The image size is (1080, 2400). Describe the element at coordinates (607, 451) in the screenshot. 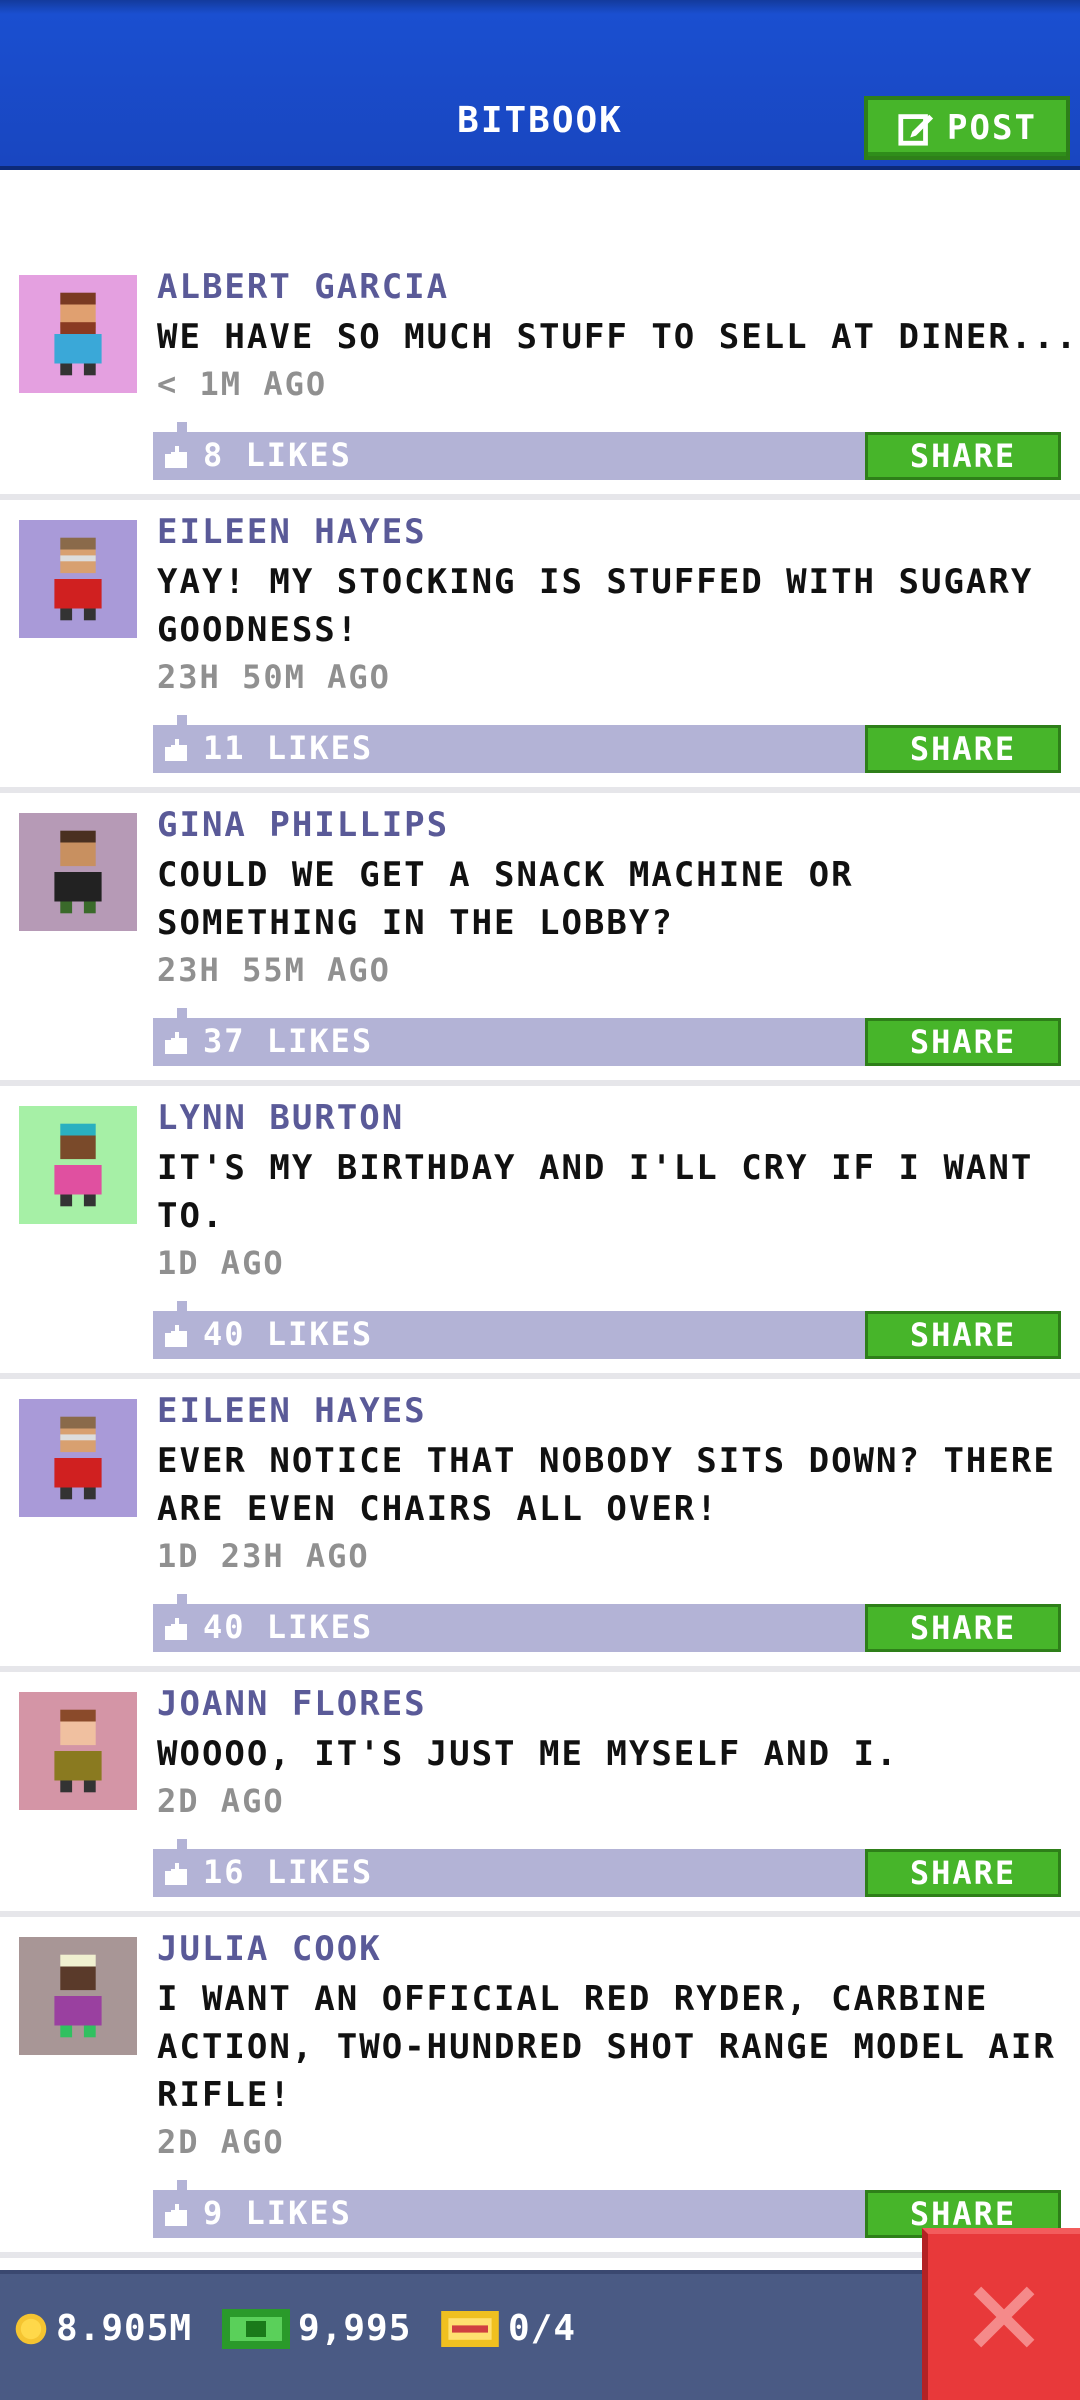

I see `likes-bar: 8 LIKES SHARE` at that location.